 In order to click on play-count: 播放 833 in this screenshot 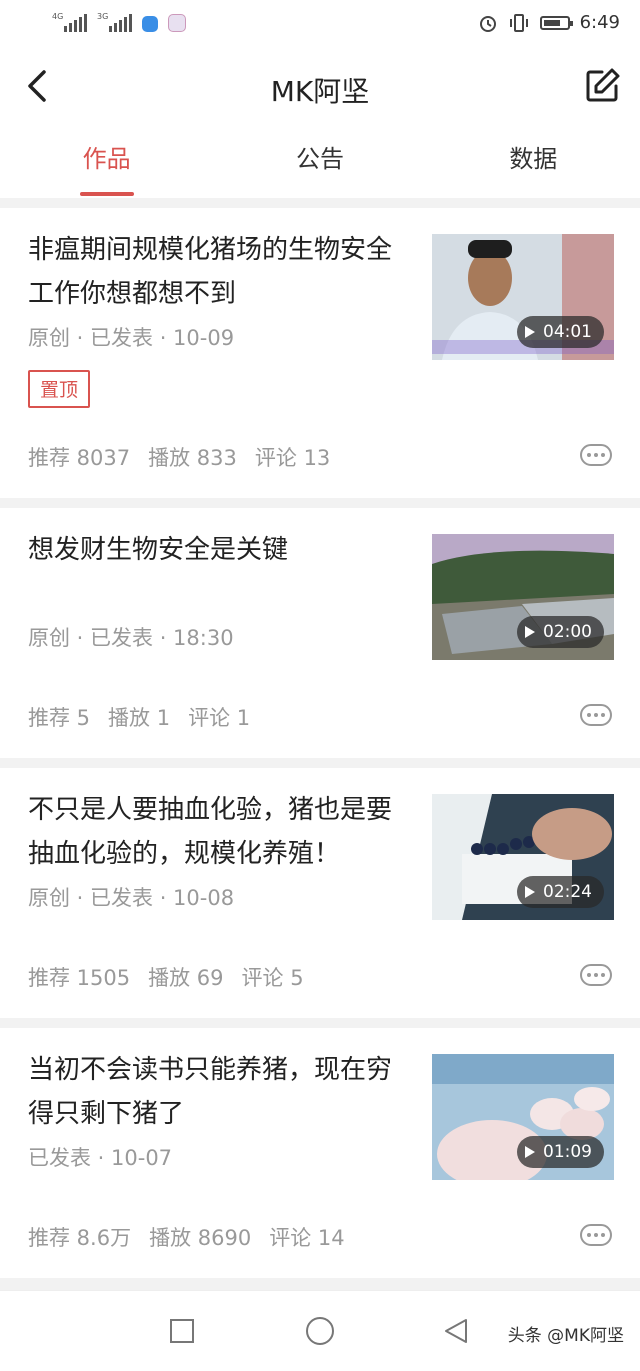, I will do `click(192, 458)`.